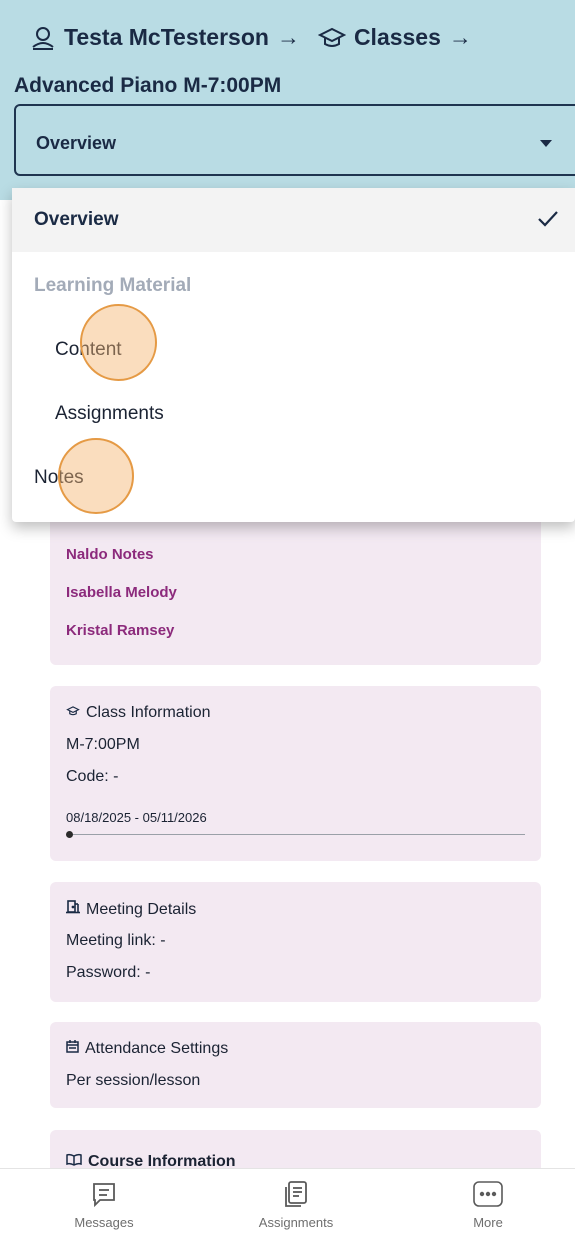  Describe the element at coordinates (69, 834) in the screenshot. I see `term-progress-marker` at that location.